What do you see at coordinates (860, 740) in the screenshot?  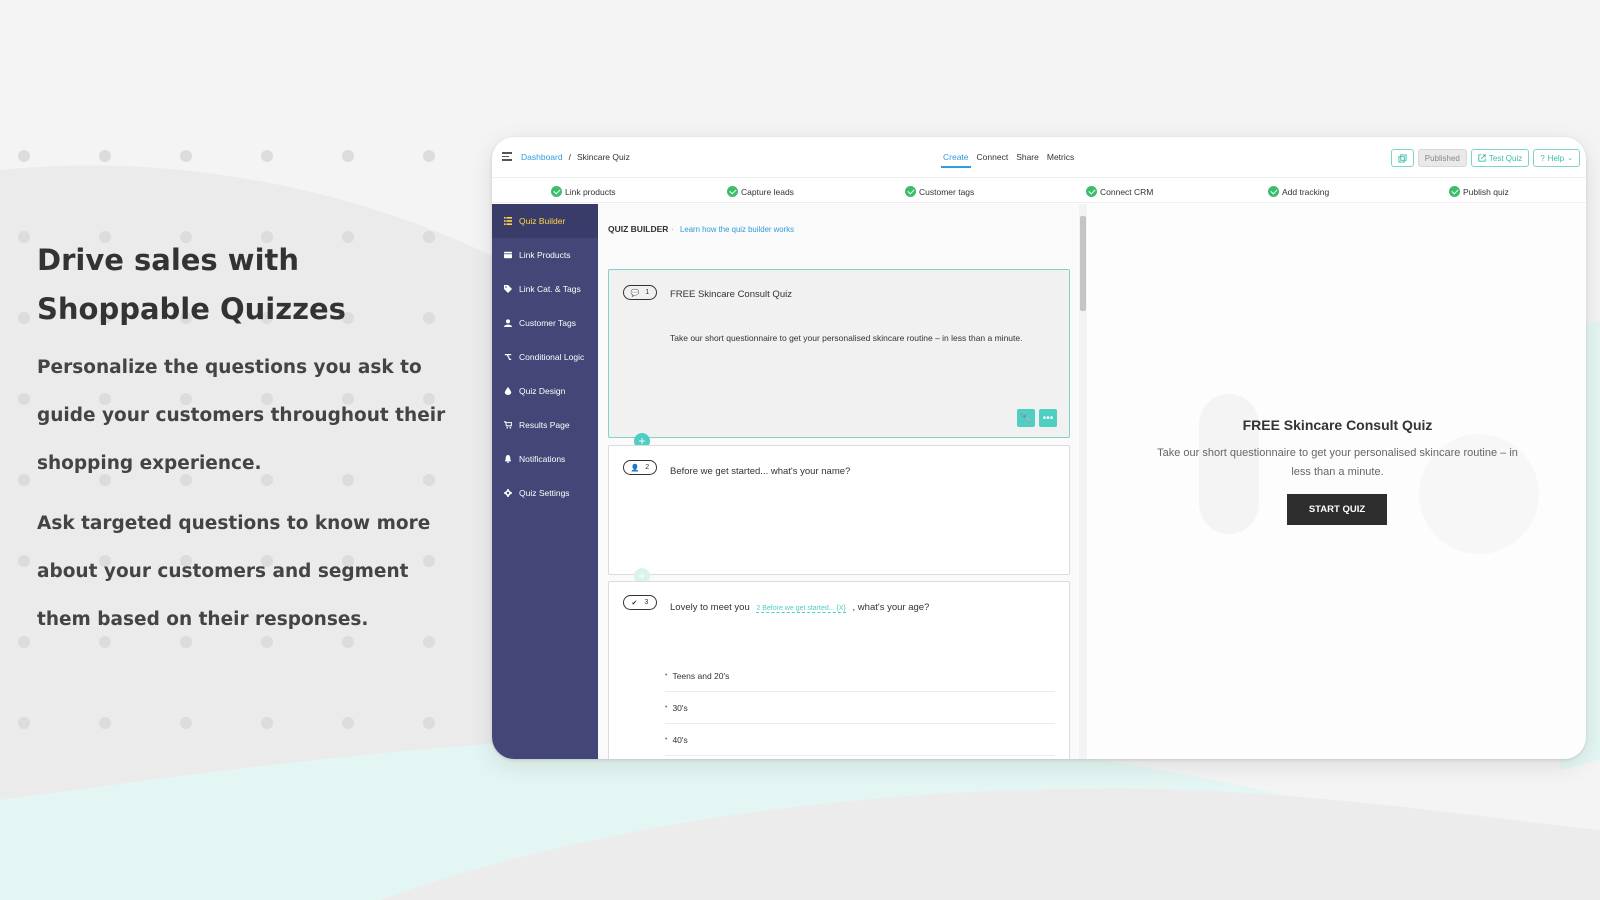 I see `answer-option: 40's` at bounding box center [860, 740].